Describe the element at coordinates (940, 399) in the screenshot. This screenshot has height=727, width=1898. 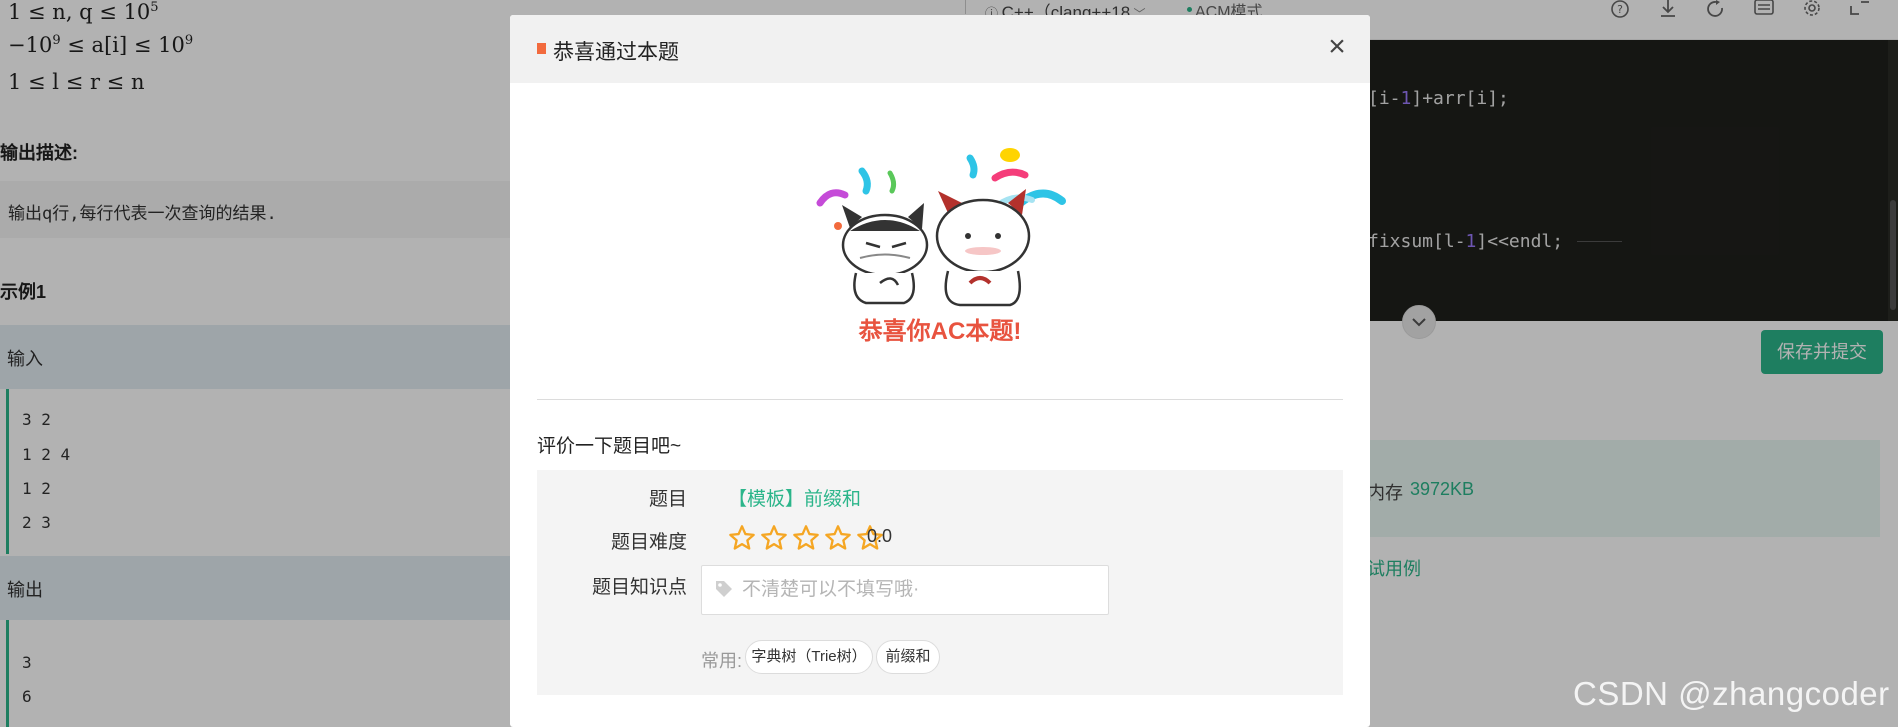
I see `modal-divider` at that location.